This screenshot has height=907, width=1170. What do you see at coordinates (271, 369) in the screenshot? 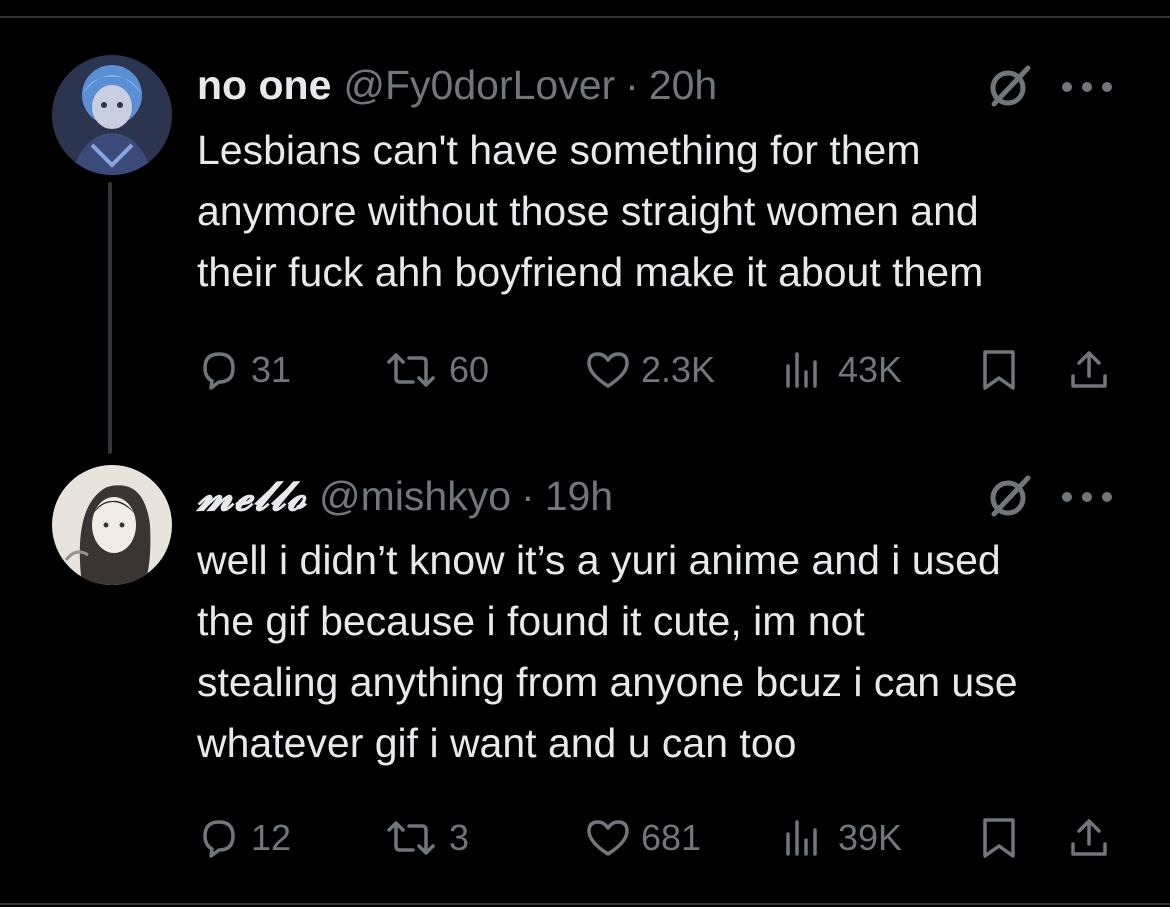
I see `reply-count: 31` at bounding box center [271, 369].